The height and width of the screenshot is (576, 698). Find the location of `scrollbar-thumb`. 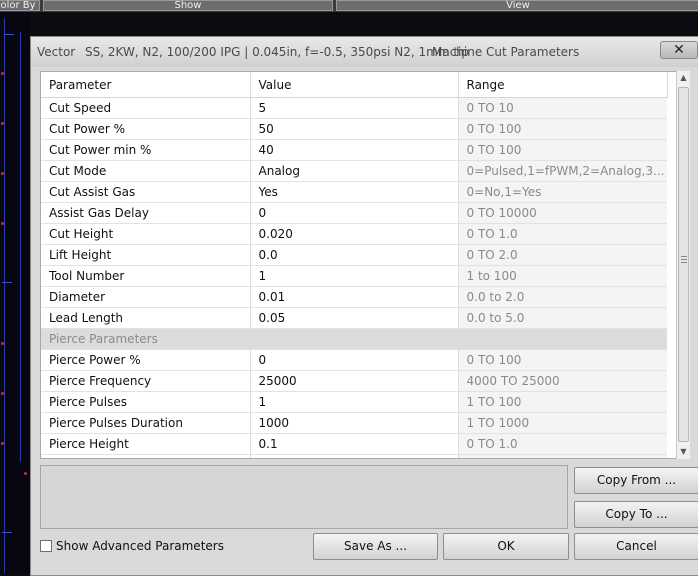

scrollbar-thumb is located at coordinates (683, 264).